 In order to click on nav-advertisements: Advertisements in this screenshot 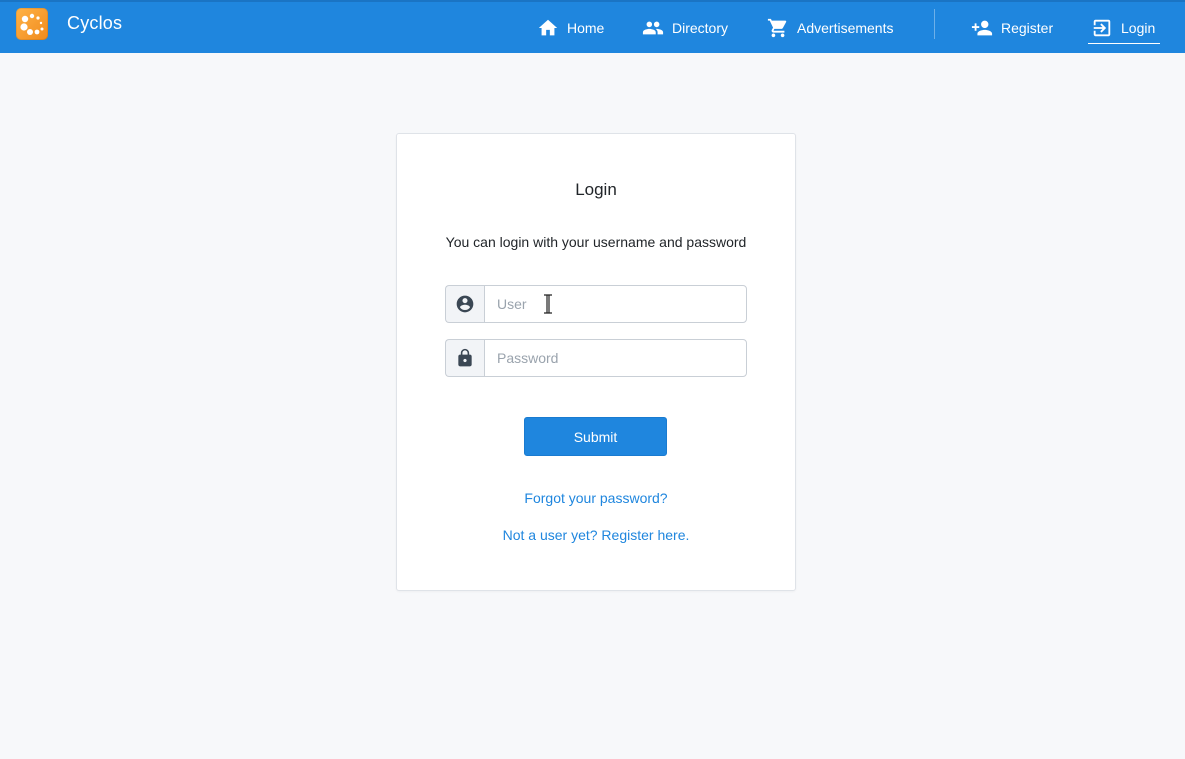, I will do `click(830, 27)`.